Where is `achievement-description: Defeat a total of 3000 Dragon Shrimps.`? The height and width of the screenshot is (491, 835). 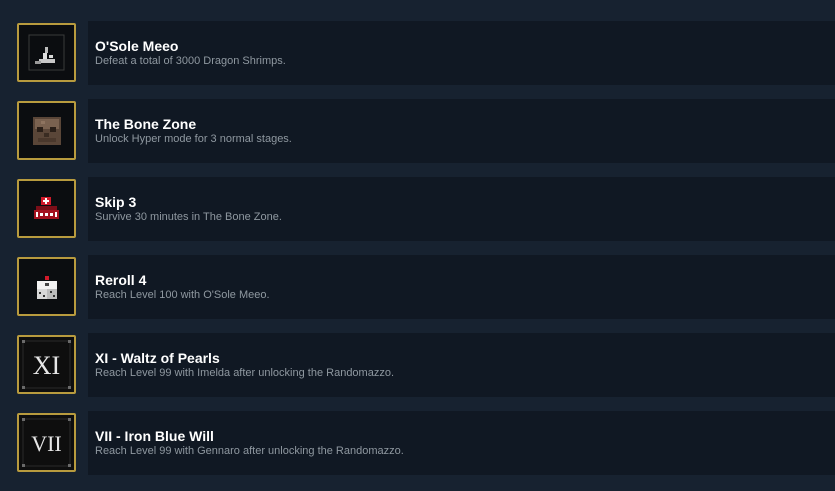 achievement-description: Defeat a total of 3000 Dragon Shrimps. is located at coordinates (190, 61).